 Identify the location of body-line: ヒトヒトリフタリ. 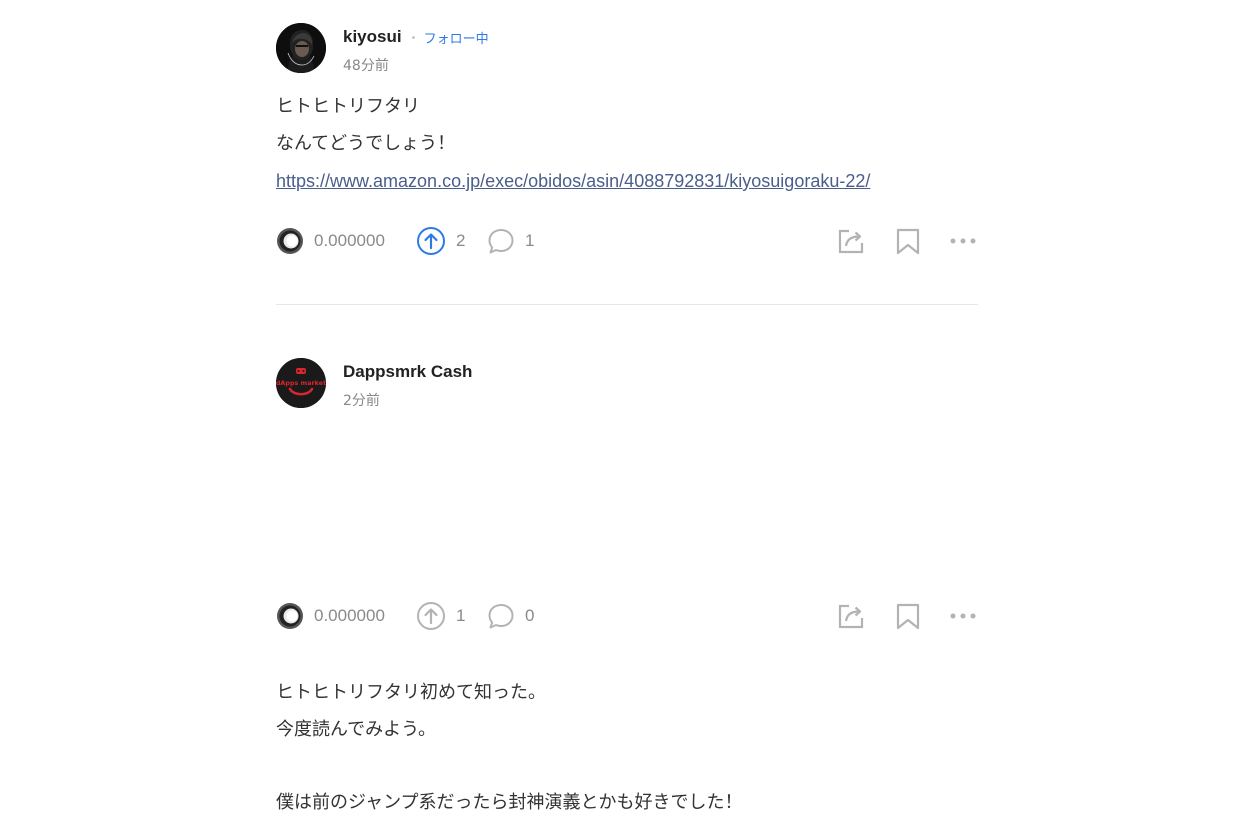
(348, 106).